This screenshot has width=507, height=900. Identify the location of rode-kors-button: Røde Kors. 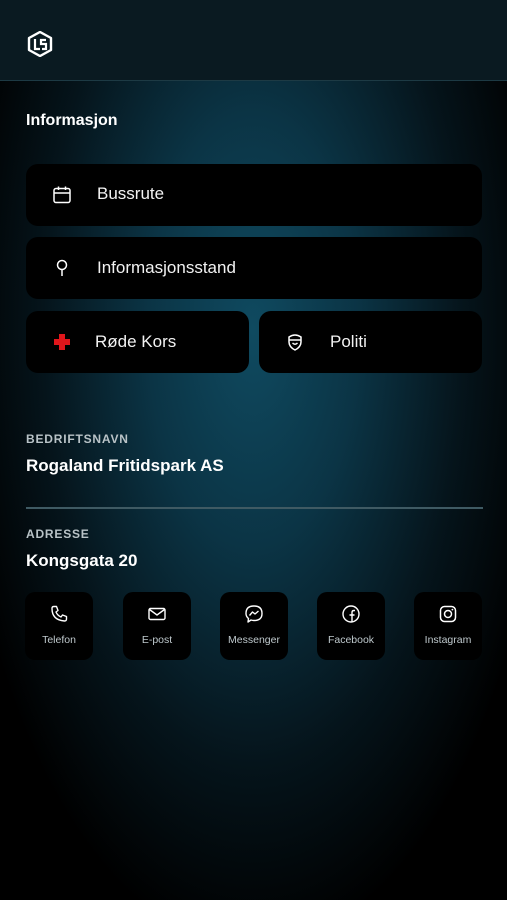
(137, 342).